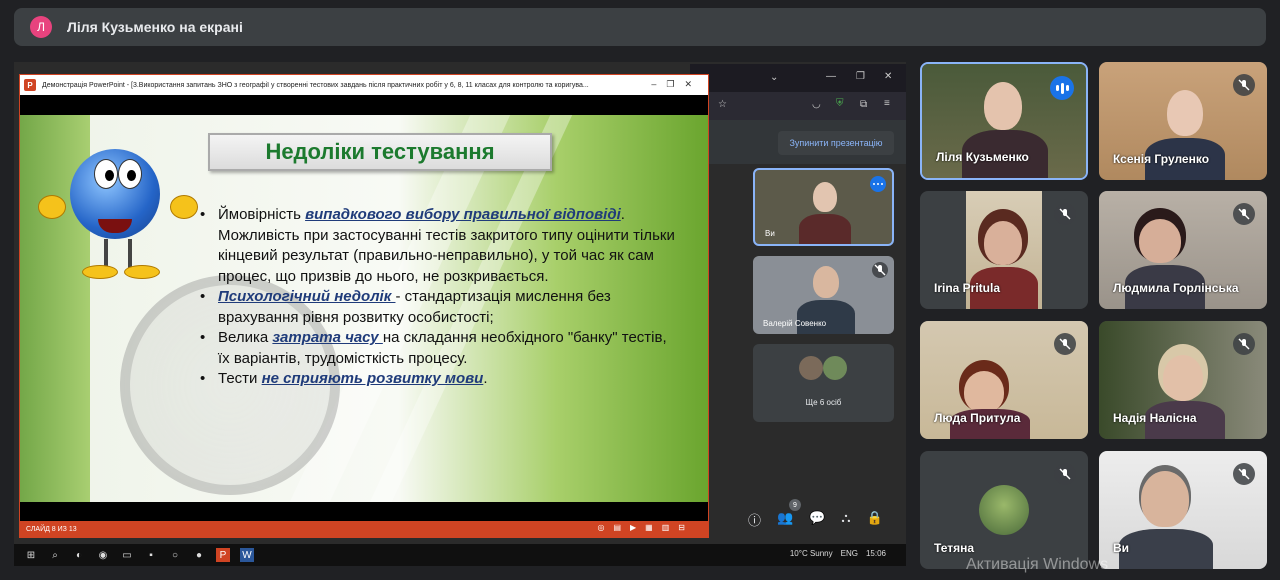  Describe the element at coordinates (30, 85) in the screenshot. I see `powerpoint-icon: P` at that location.